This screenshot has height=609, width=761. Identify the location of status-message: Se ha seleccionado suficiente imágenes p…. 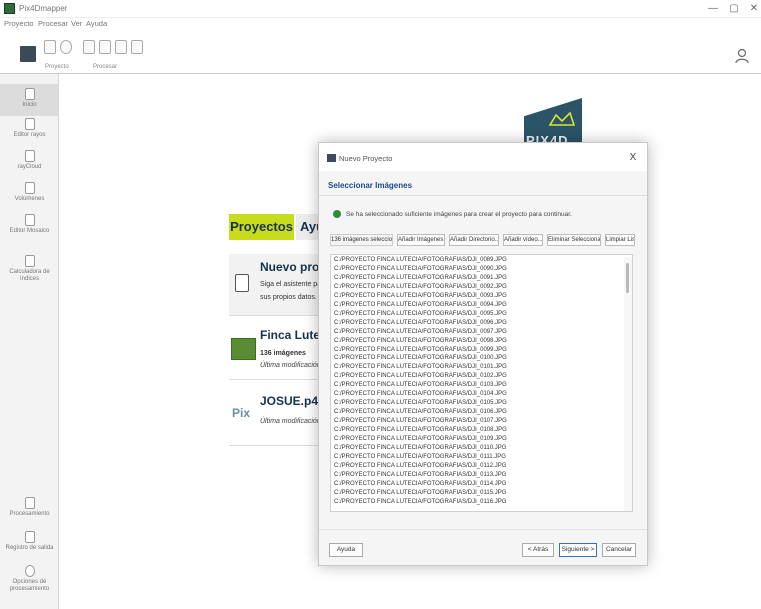
(459, 214).